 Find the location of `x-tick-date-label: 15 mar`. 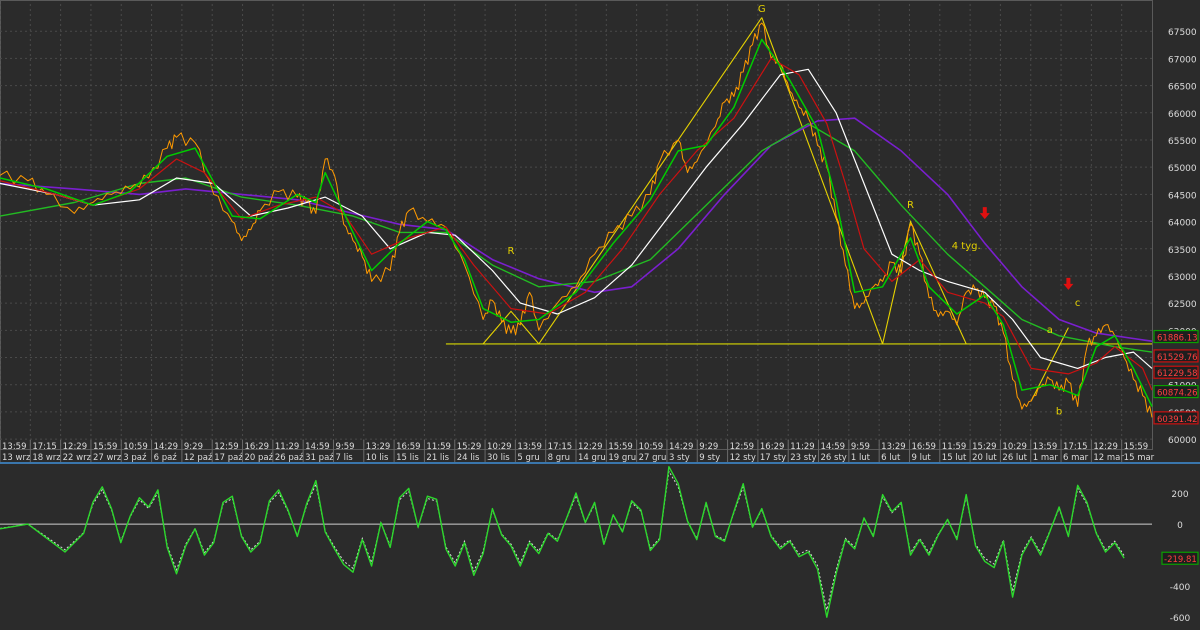

x-tick-date-label: 15 mar is located at coordinates (1139, 458).